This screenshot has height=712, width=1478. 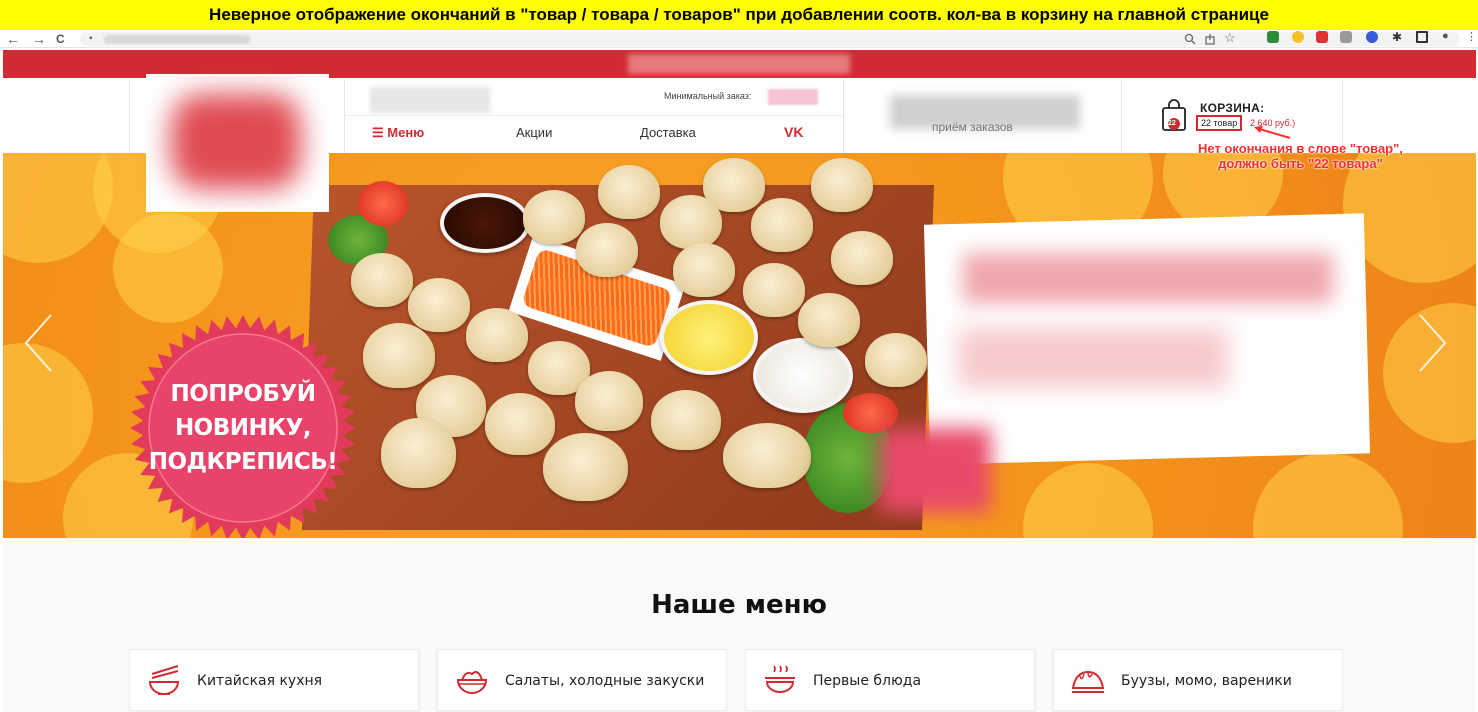 I want to click on category-card-soups: Первые блюда, so click(x=890, y=680).